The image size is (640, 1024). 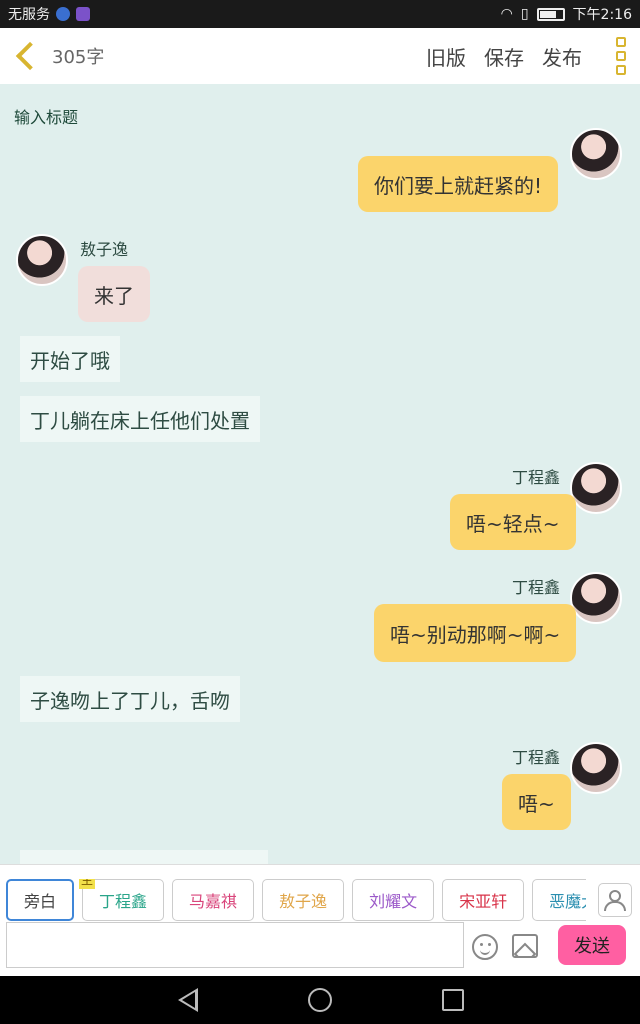 I want to click on image-icon, so click(x=525, y=946).